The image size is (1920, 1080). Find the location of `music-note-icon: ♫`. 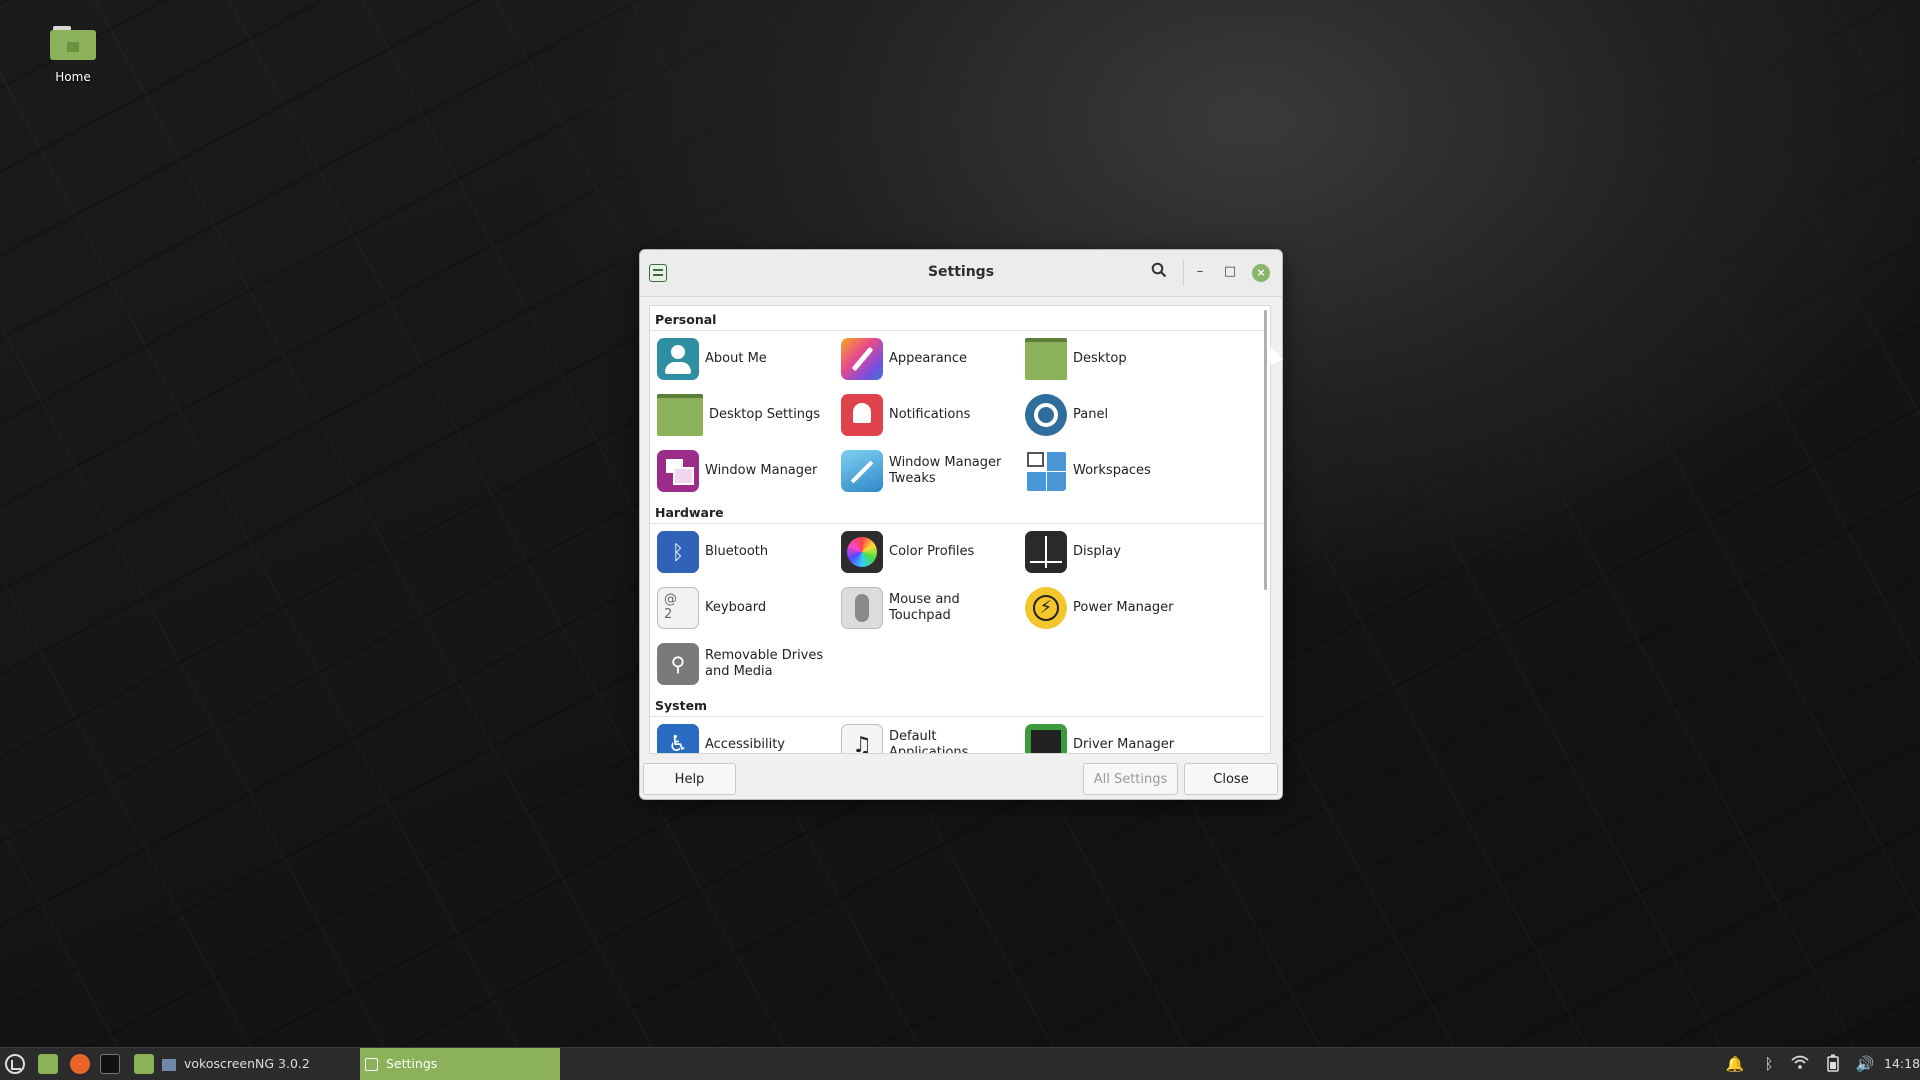

music-note-icon: ♫ is located at coordinates (862, 738).